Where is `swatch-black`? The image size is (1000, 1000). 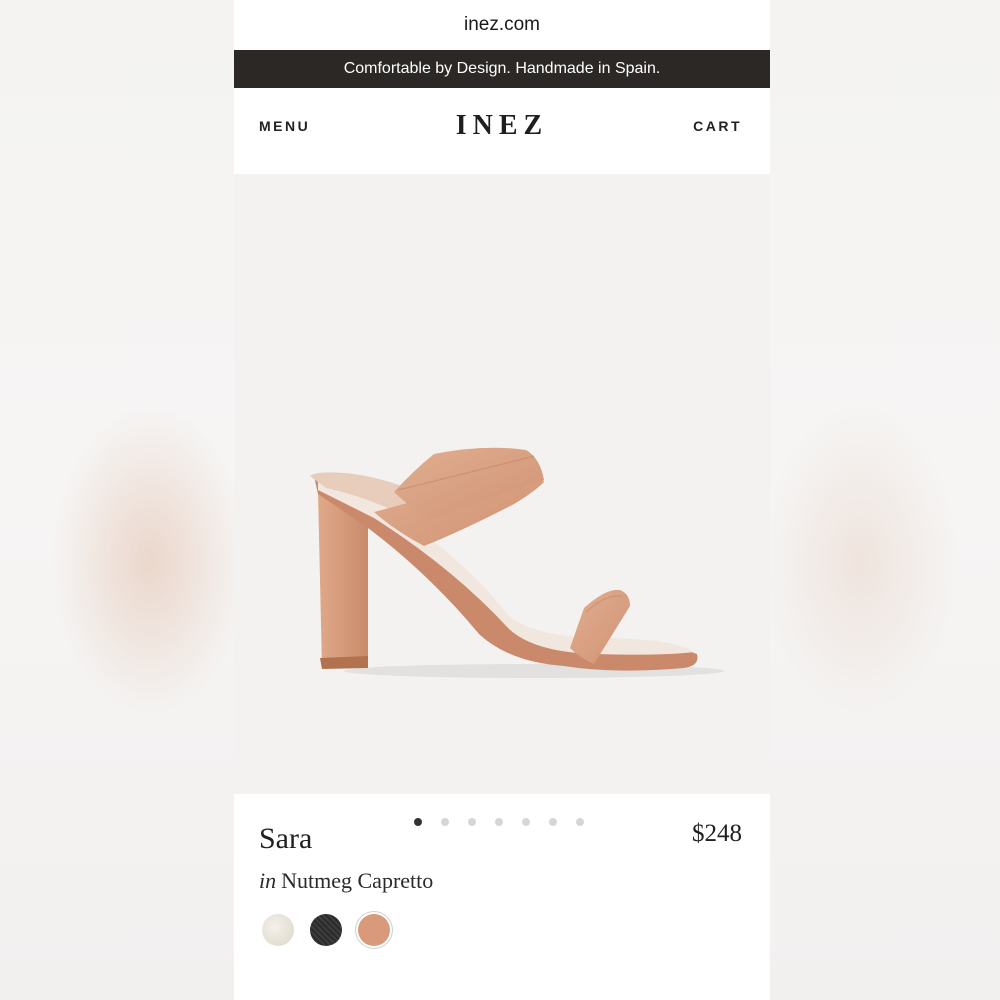
swatch-black is located at coordinates (326, 930).